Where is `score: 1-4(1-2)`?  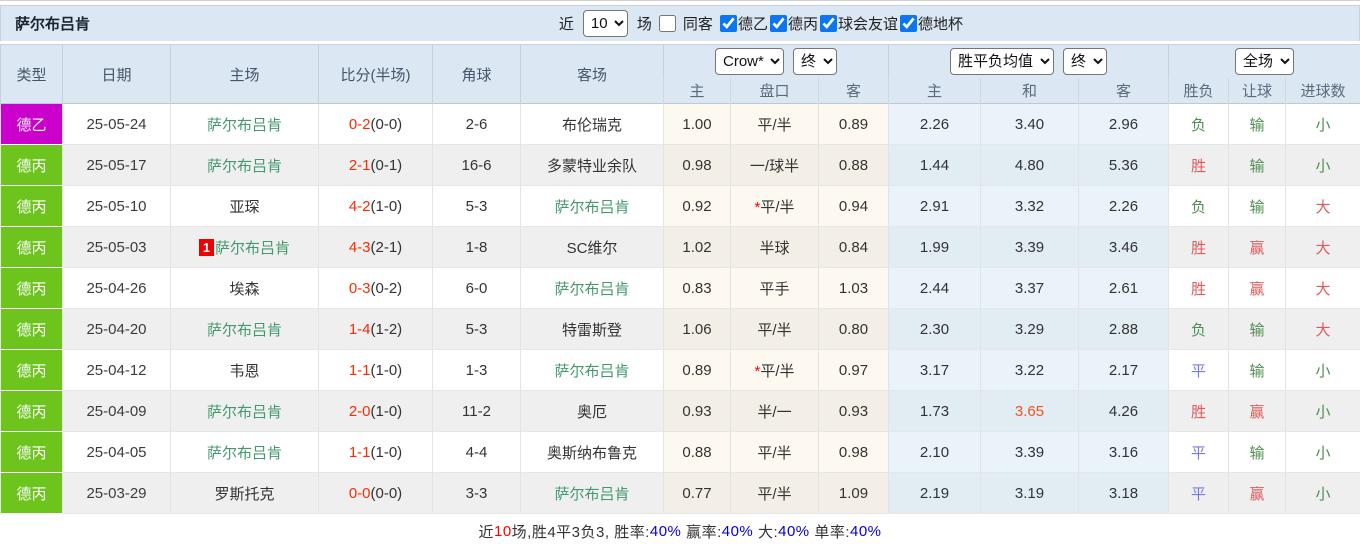
score: 1-4(1-2) is located at coordinates (376, 329).